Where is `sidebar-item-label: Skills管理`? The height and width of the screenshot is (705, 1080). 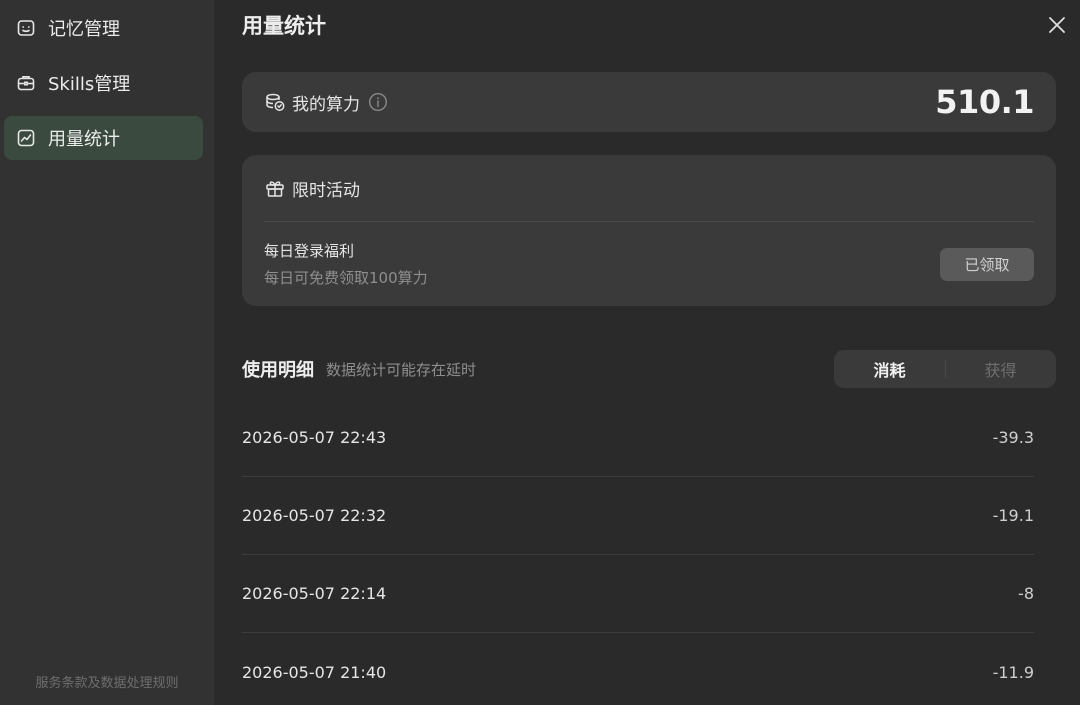
sidebar-item-label: Skills管理 is located at coordinates (89, 84).